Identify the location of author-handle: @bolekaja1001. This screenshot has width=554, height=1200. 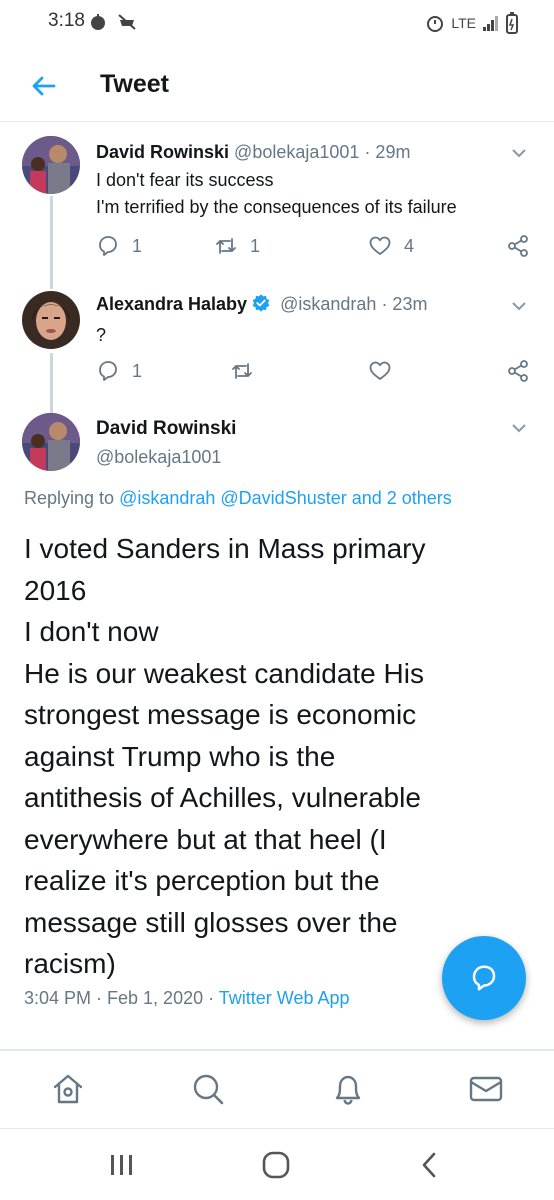
(296, 152).